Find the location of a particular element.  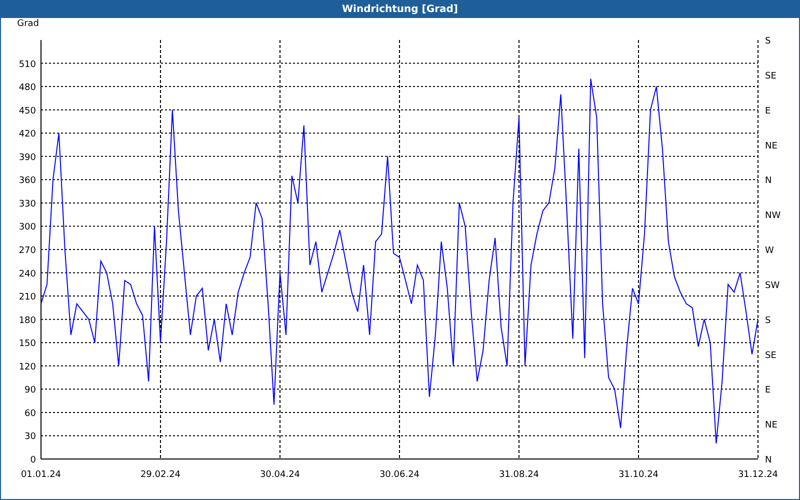

x-axis-label: 30.06.24 is located at coordinates (399, 475).